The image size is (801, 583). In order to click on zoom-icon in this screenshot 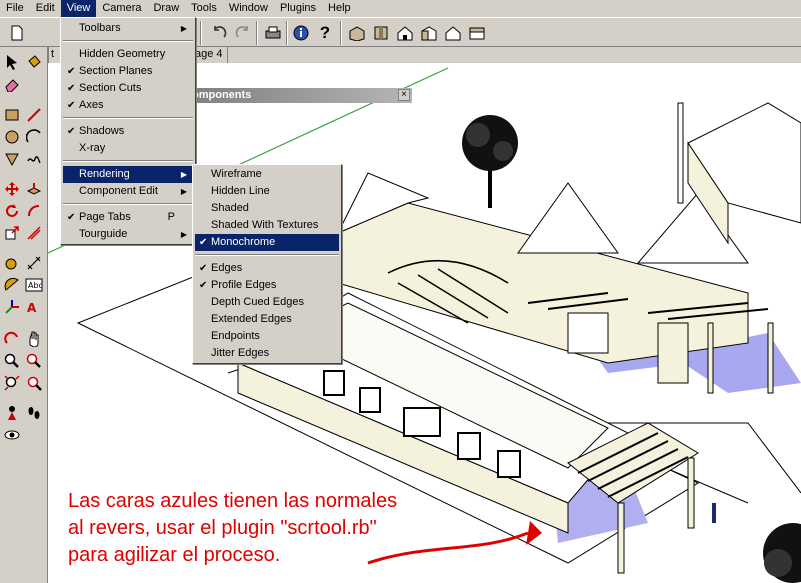, I will do `click(12, 361)`.